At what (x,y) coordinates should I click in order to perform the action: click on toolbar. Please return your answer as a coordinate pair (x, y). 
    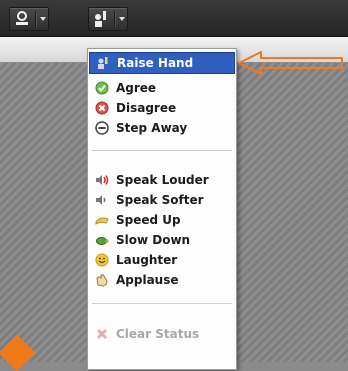
    Looking at the image, I should click on (174, 18).